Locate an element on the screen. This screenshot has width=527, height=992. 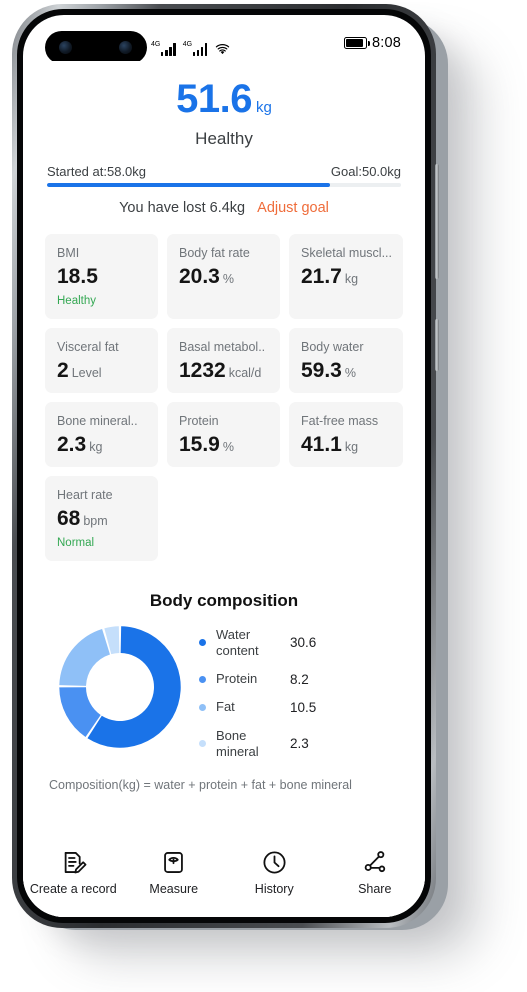
clock-icon is located at coordinates (274, 862).